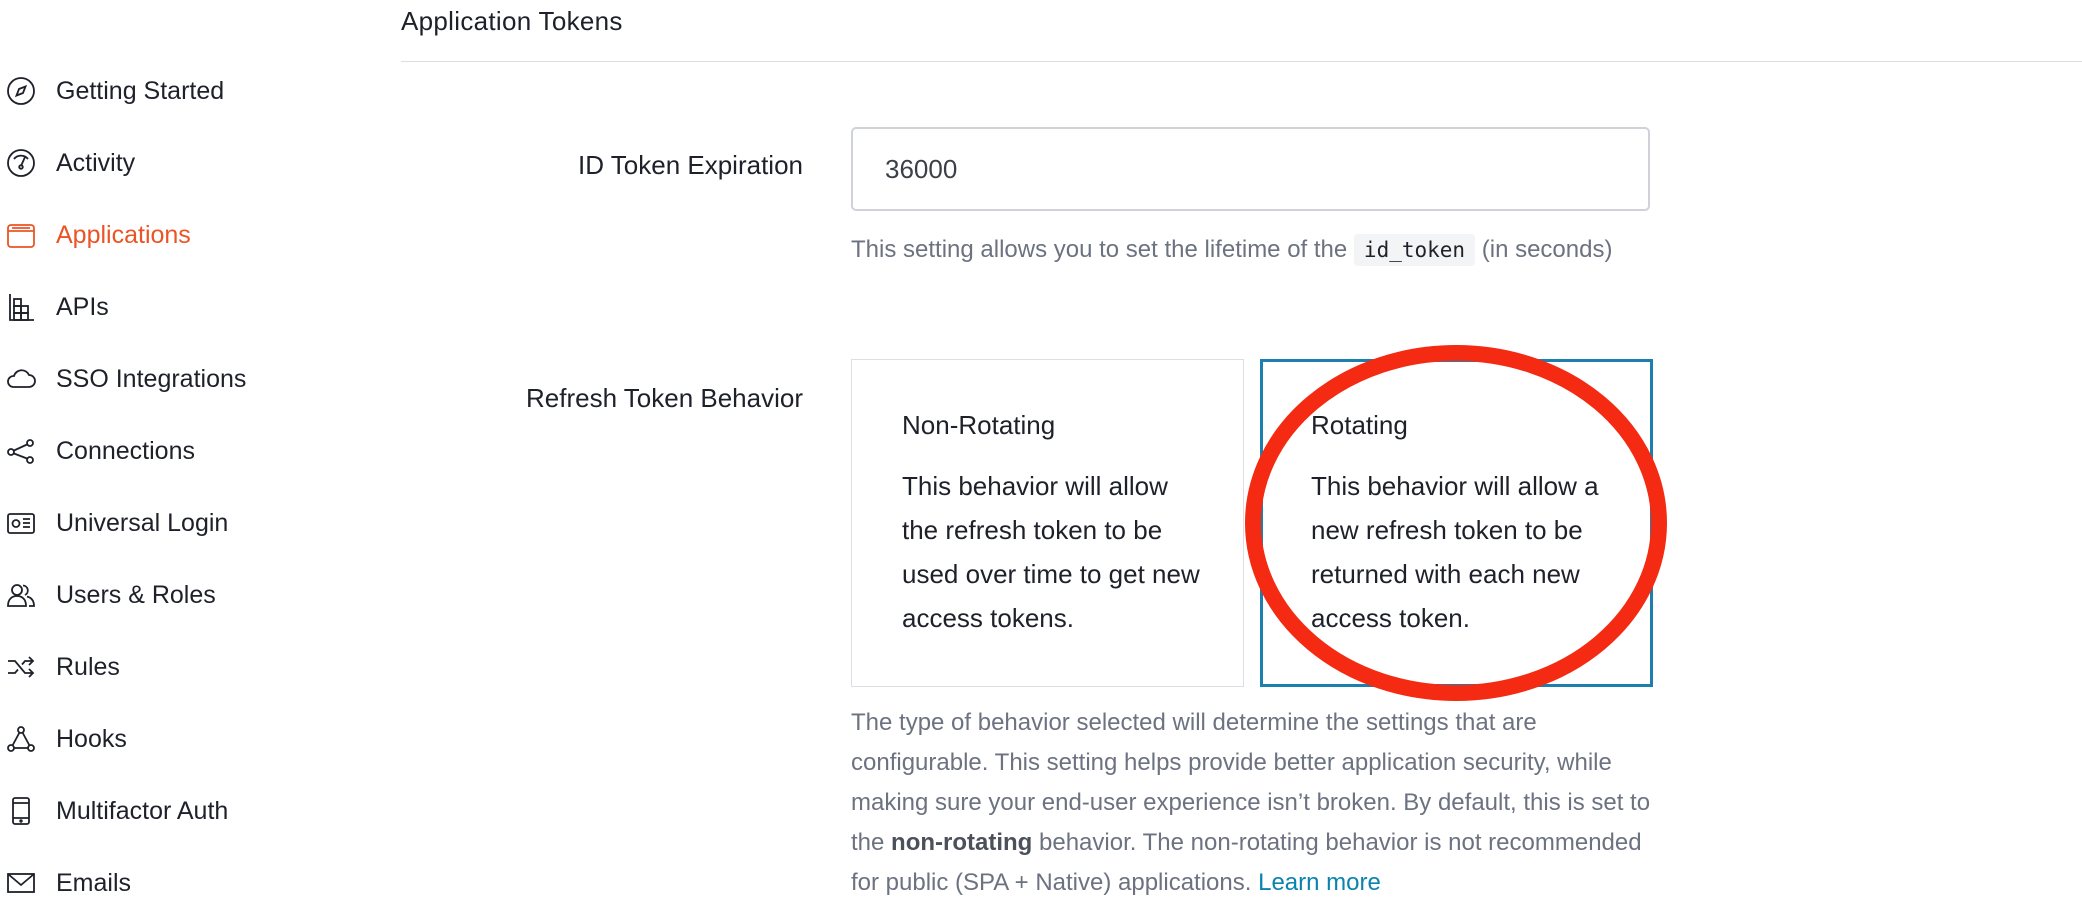  I want to click on sidebar-item-label: Applications, so click(123, 234).